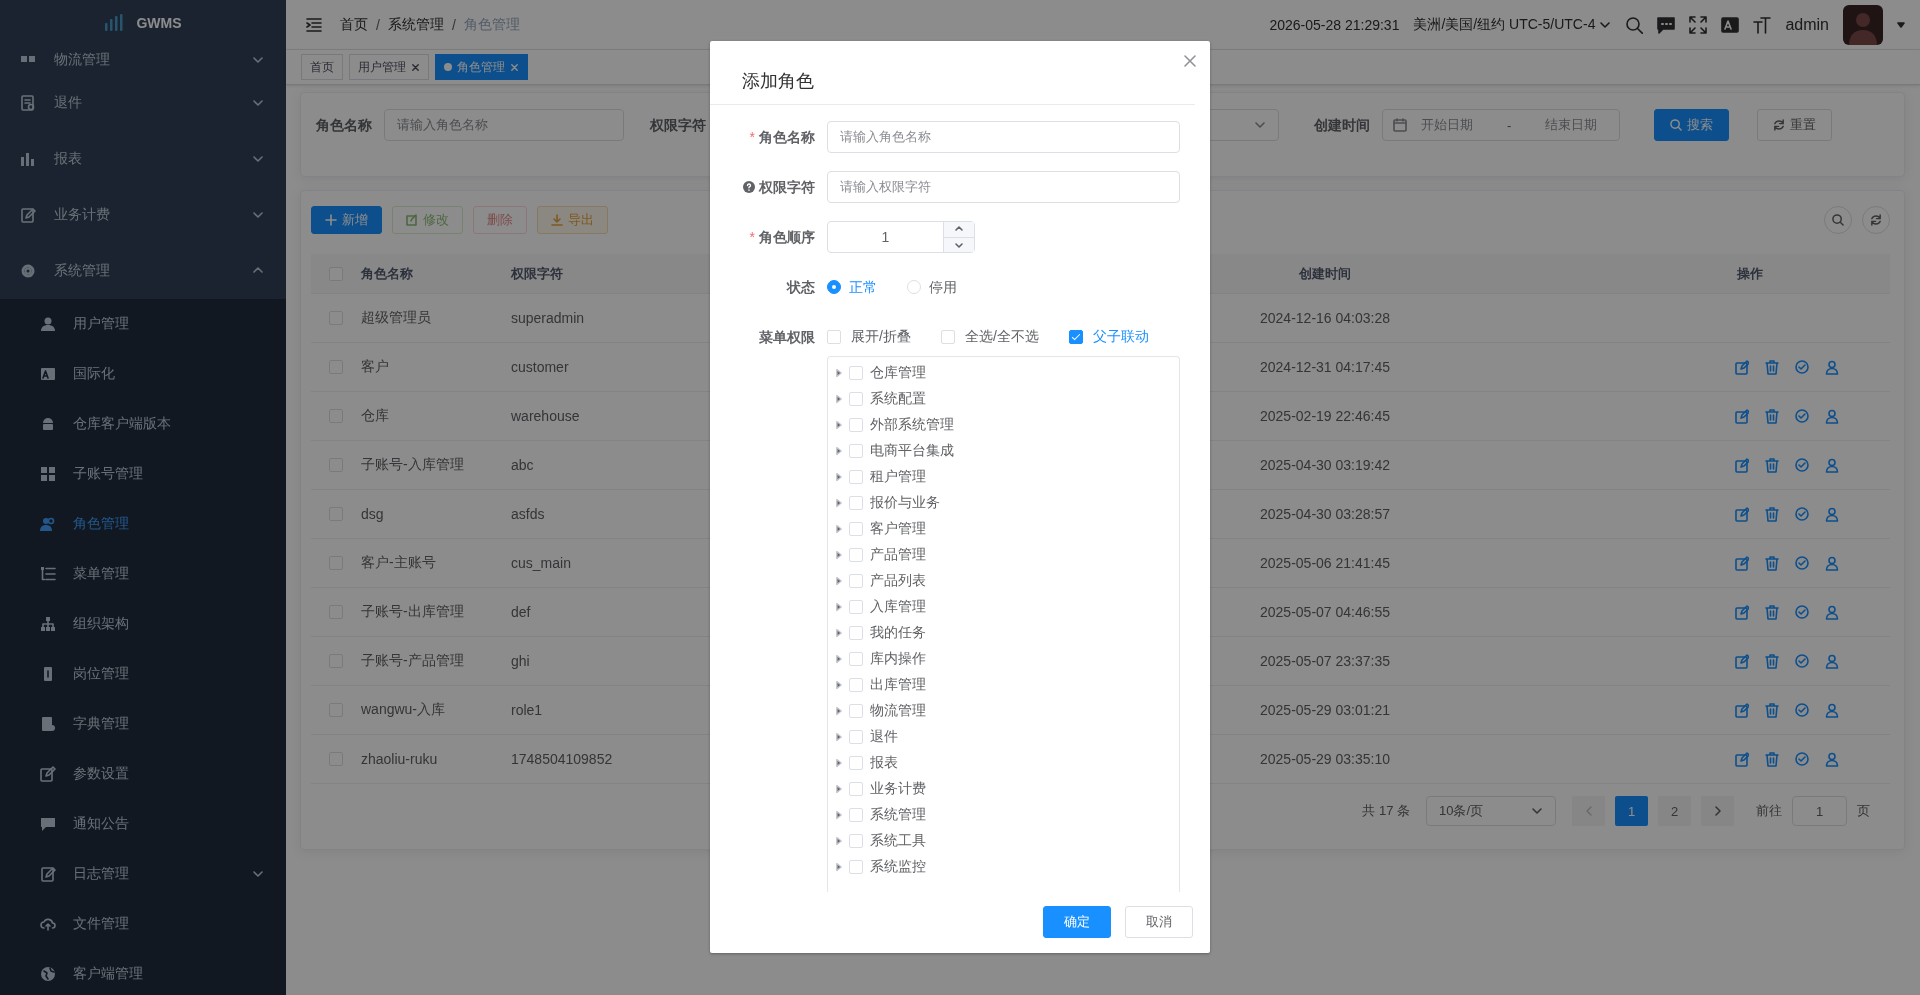  What do you see at coordinates (143, 924) in the screenshot?
I see `menu-item: 文件管理` at bounding box center [143, 924].